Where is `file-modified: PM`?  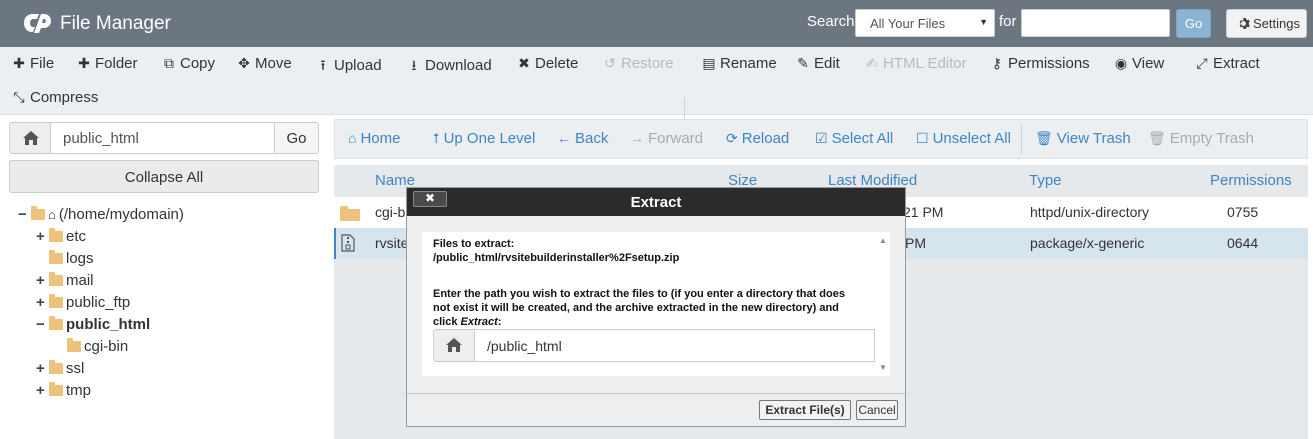
file-modified: PM is located at coordinates (915, 243).